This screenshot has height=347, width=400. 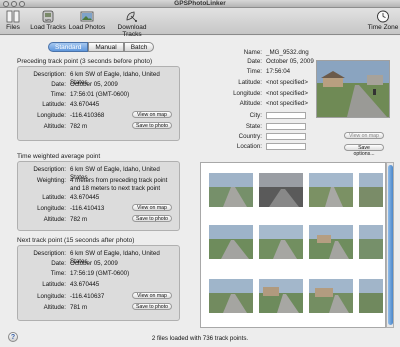 What do you see at coordinates (51, 208) in the screenshot?
I see `weighted-longitude-label: Longitude:` at bounding box center [51, 208].